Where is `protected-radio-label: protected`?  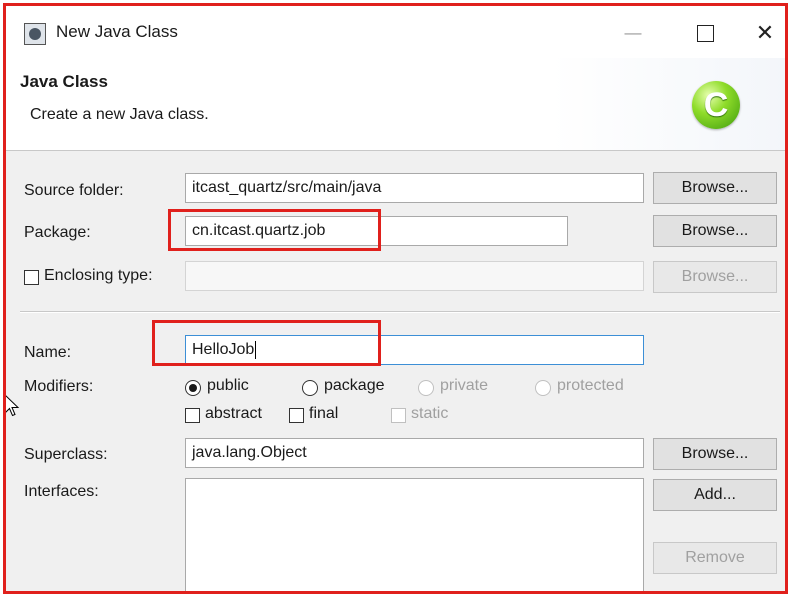 protected-radio-label: protected is located at coordinates (590, 385).